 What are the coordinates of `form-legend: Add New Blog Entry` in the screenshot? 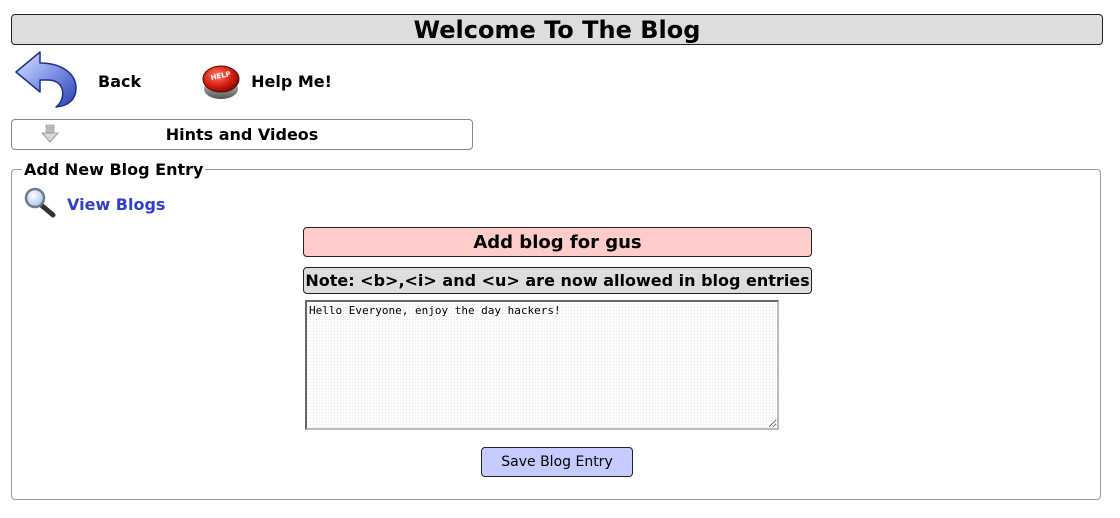 It's located at (114, 169).